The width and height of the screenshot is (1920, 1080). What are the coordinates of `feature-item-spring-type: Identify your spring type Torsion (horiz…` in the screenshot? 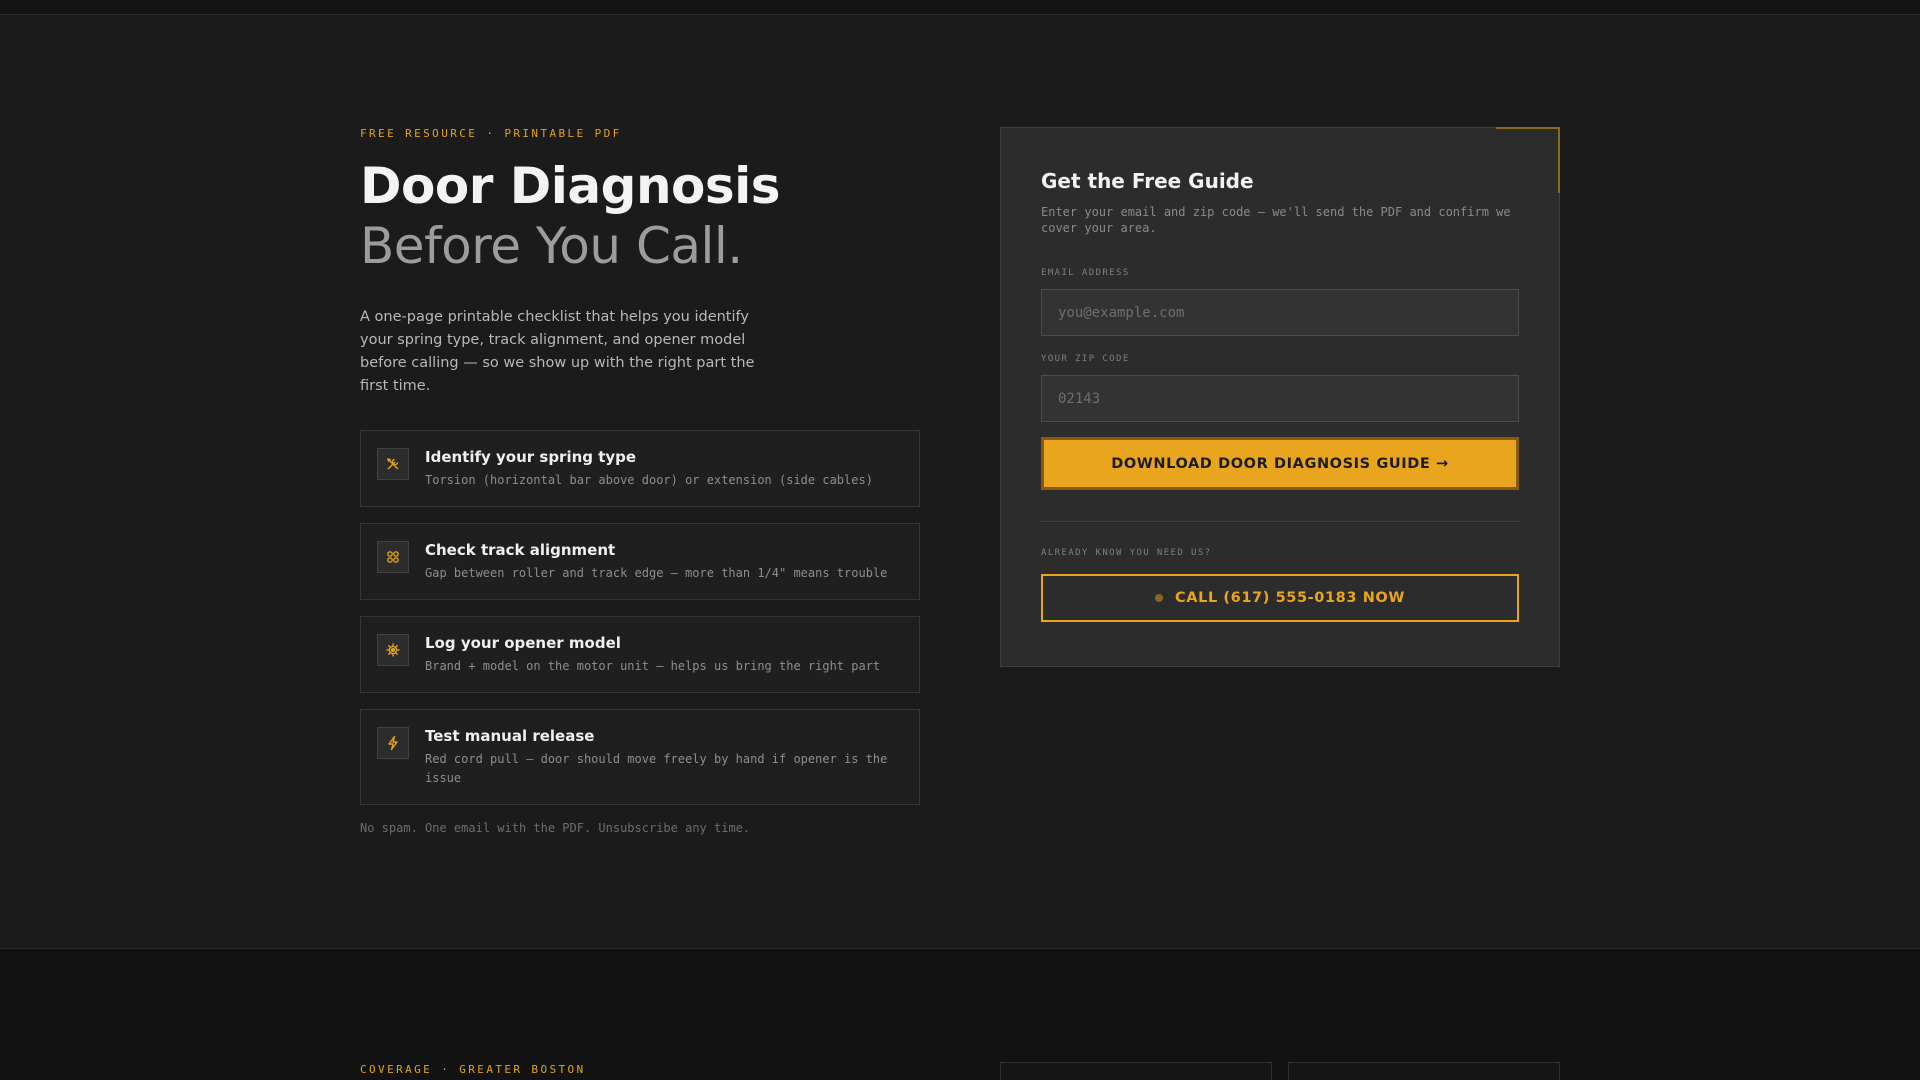 It's located at (640, 468).